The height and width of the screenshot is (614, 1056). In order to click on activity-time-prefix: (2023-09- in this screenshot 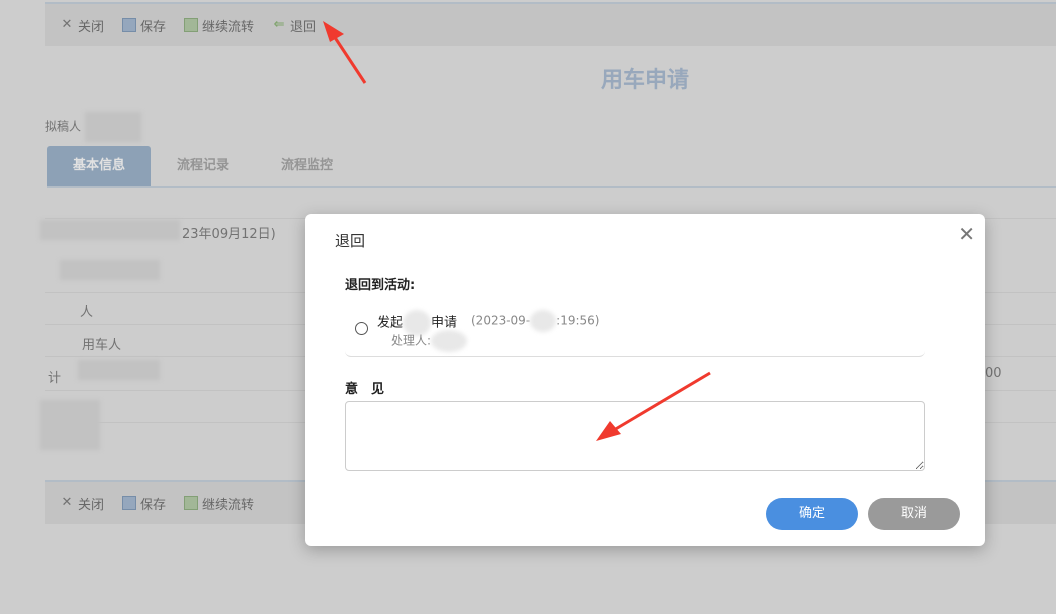, I will do `click(501, 320)`.